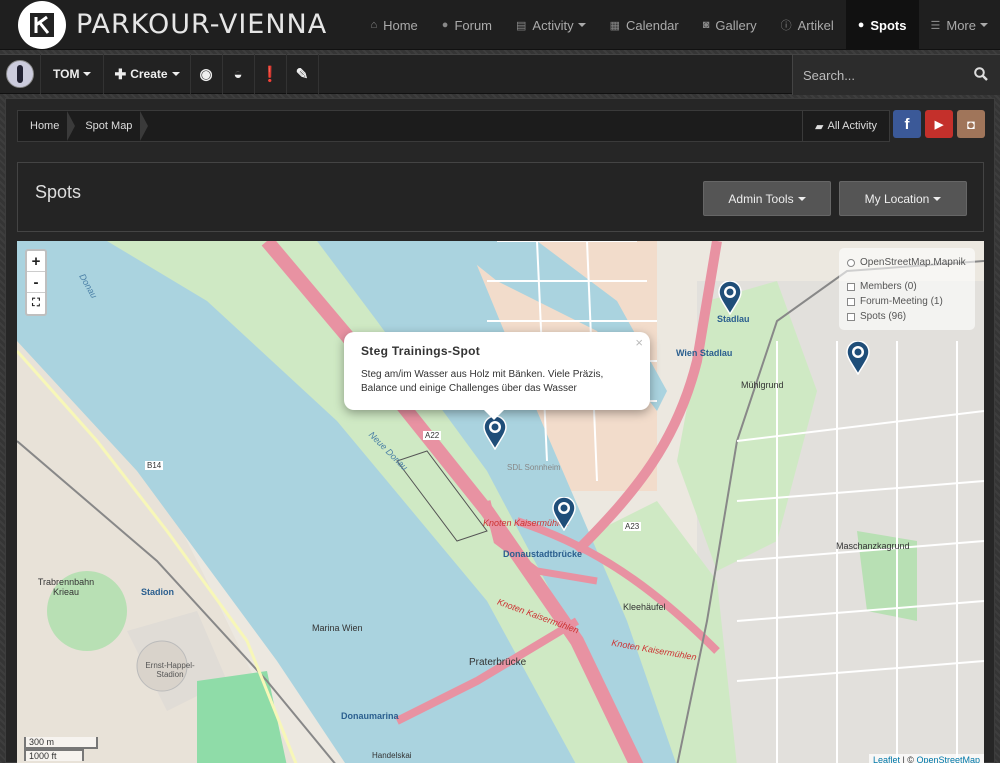 This screenshot has width=1000, height=763. I want to click on zoom-control: + - ⛶, so click(36, 282).